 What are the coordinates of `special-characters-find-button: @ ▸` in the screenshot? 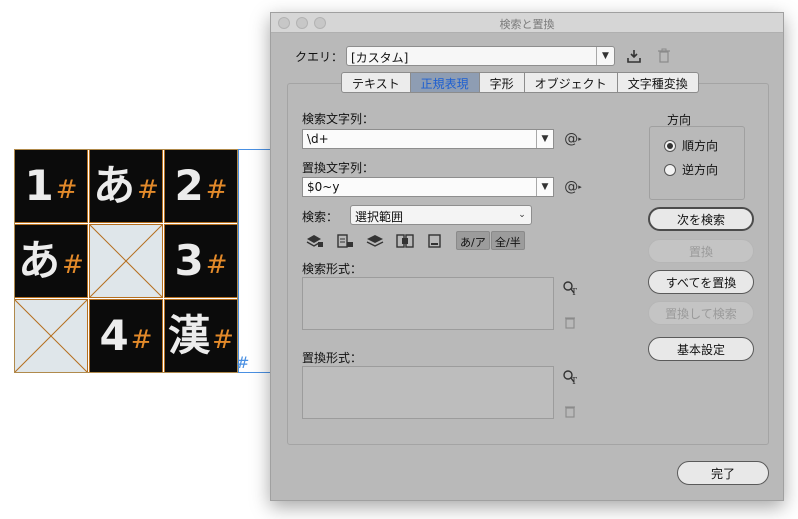 It's located at (573, 139).